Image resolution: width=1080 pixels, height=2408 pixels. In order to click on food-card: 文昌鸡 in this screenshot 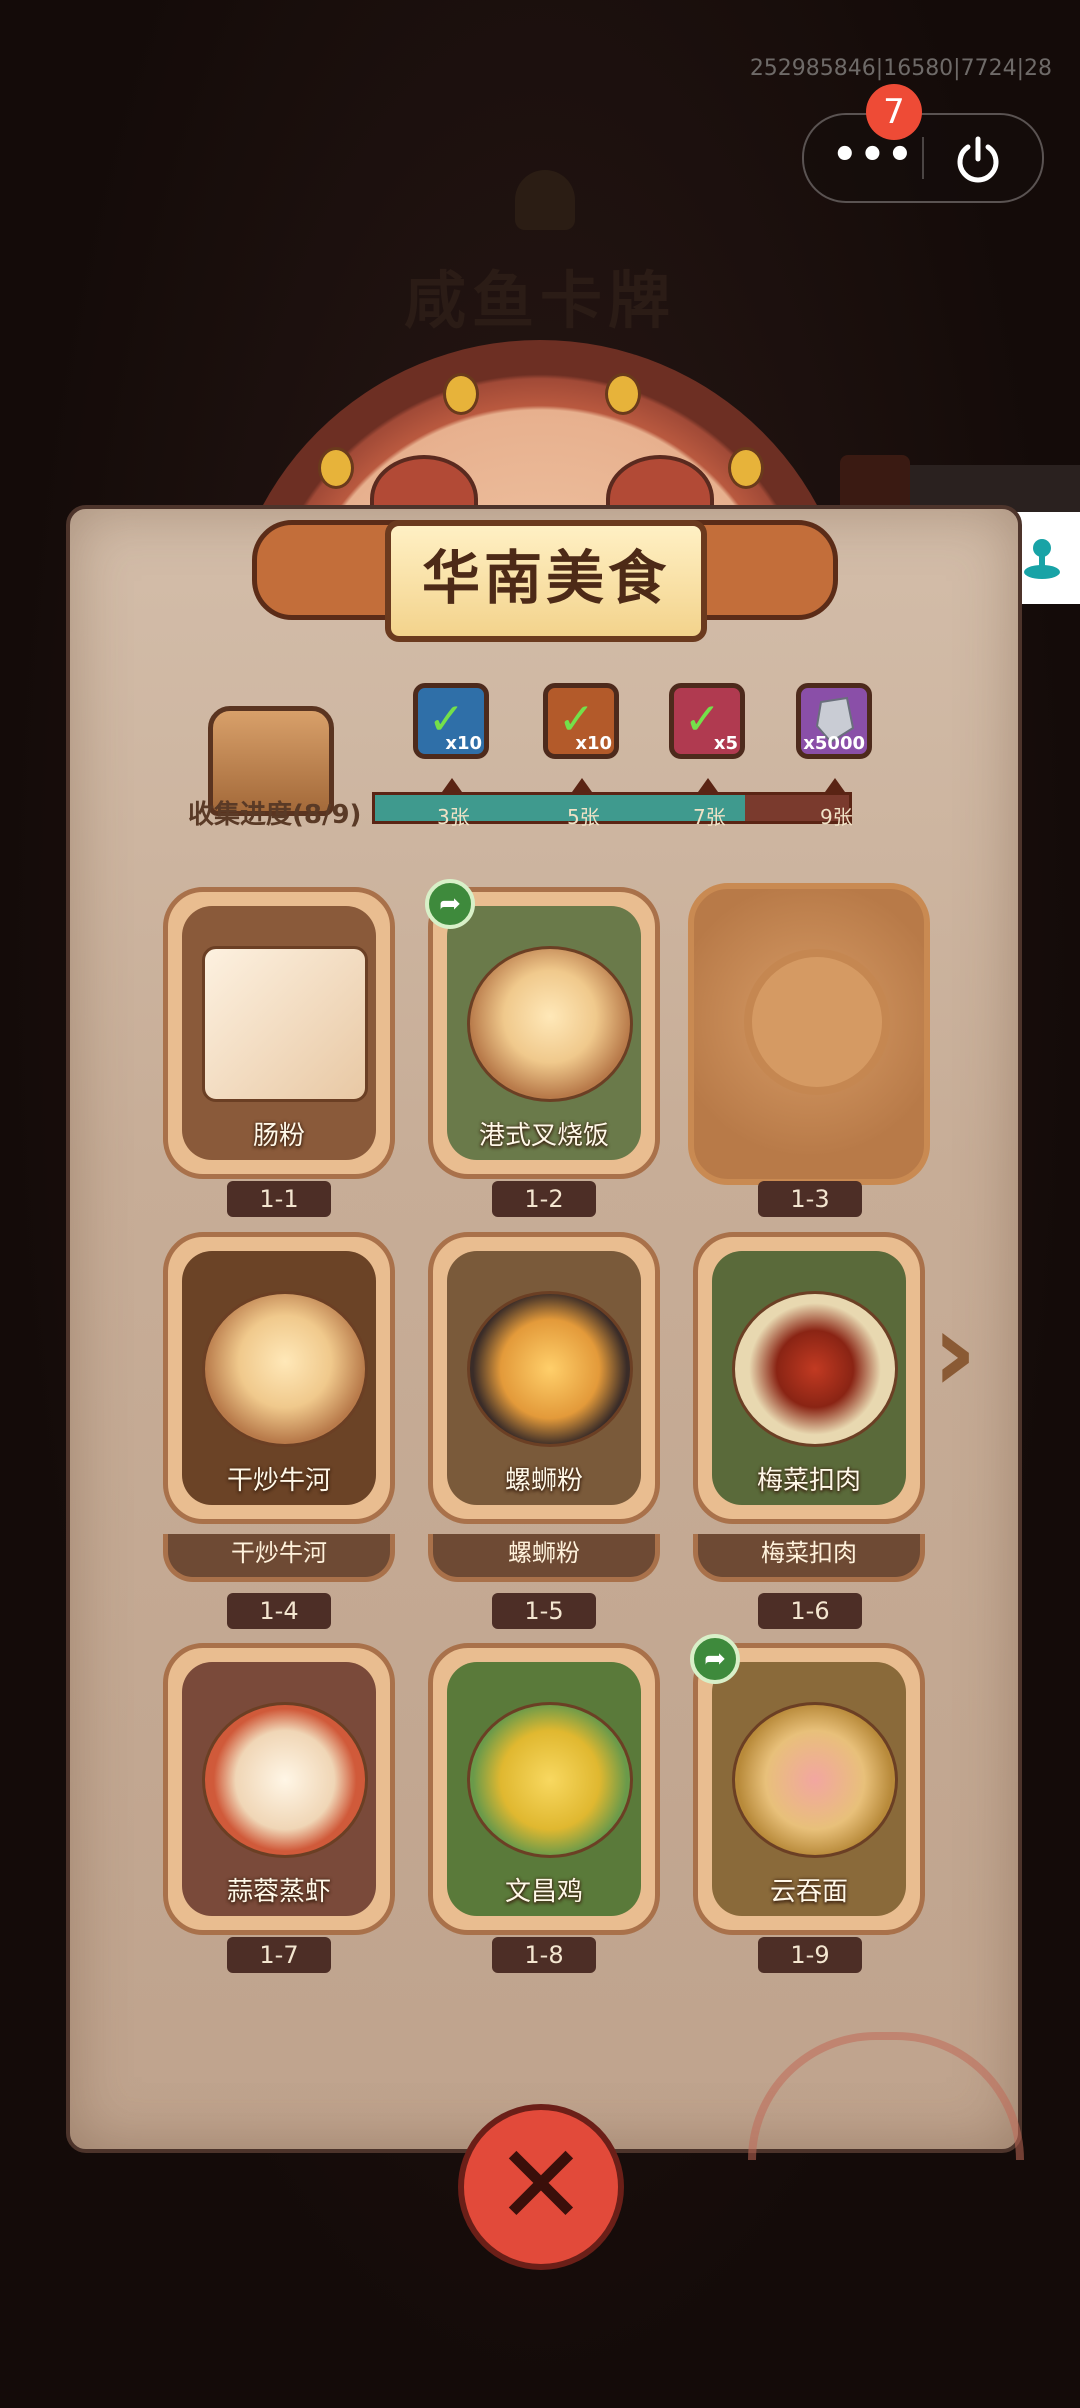, I will do `click(544, 1789)`.